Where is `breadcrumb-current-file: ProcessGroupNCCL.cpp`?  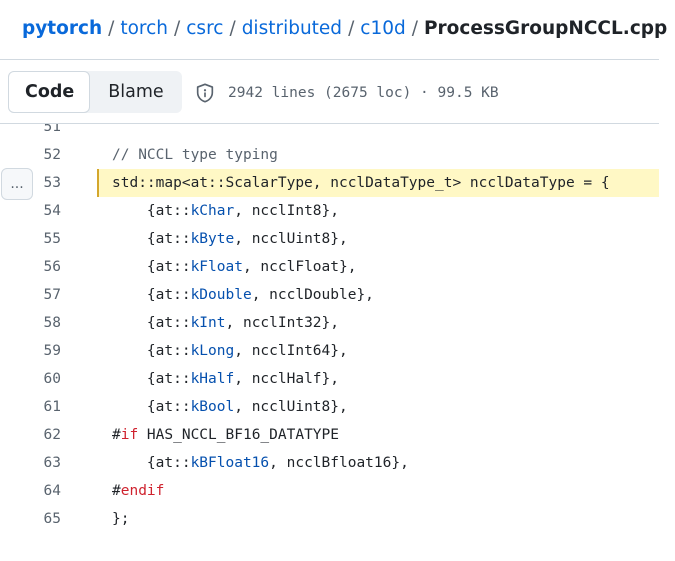 breadcrumb-current-file: ProcessGroupNCCL.cpp is located at coordinates (546, 28).